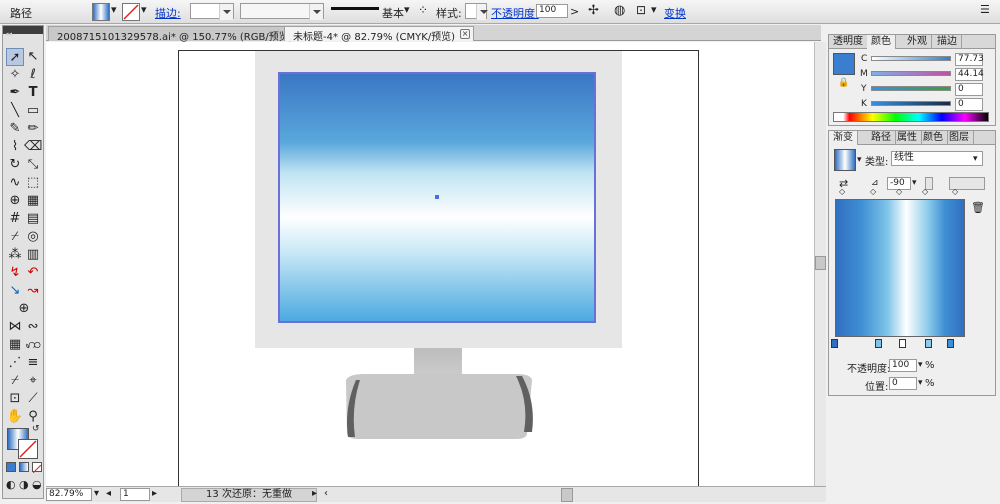  What do you see at coordinates (28, 449) in the screenshot?
I see `stroke-color-box` at bounding box center [28, 449].